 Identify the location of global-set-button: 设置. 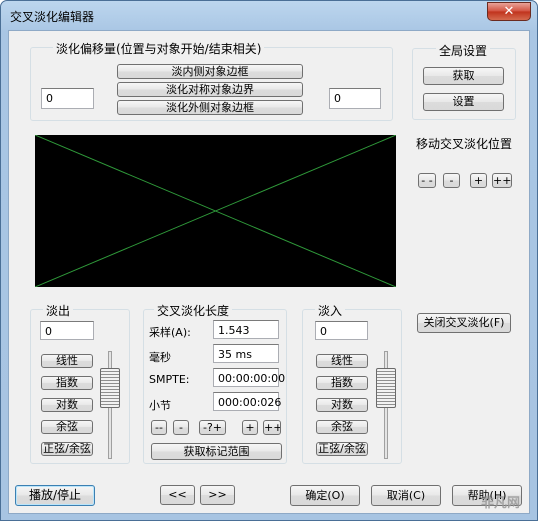
(463, 102).